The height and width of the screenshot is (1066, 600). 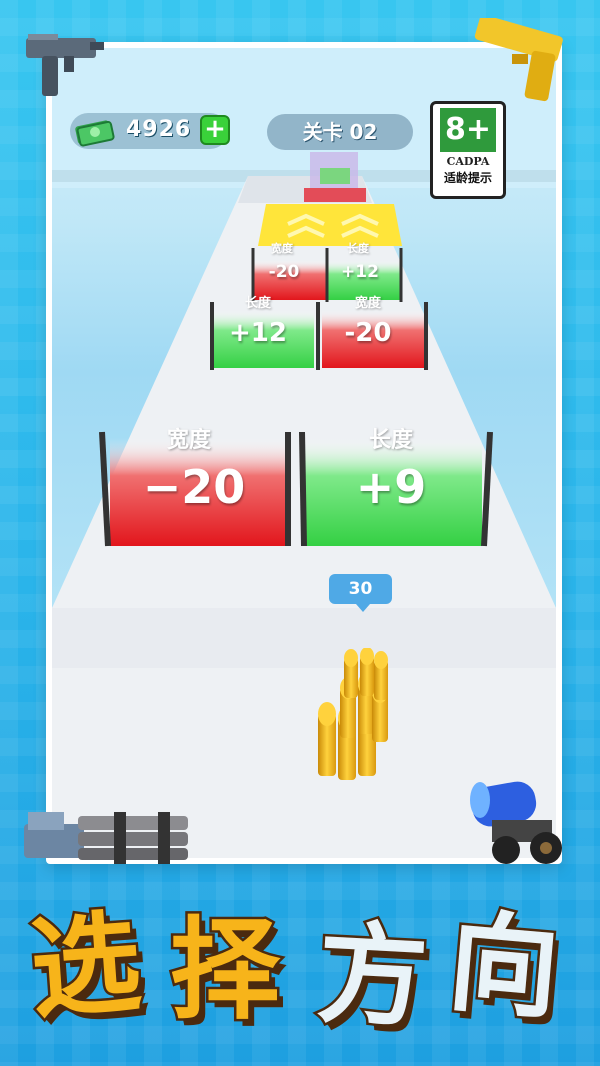 I want to click on gate-near-left-value: −20, so click(x=194, y=487).